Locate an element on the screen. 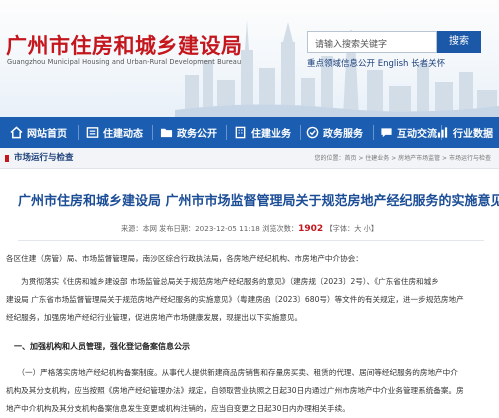  nav-item-business: 住建业务 is located at coordinates (262, 132).